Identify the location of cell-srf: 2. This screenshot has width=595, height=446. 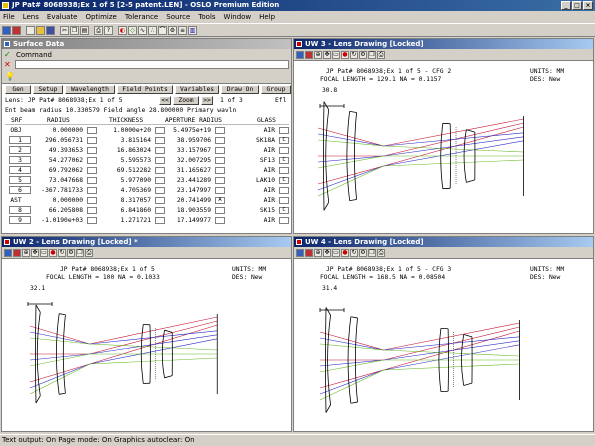
(20, 150).